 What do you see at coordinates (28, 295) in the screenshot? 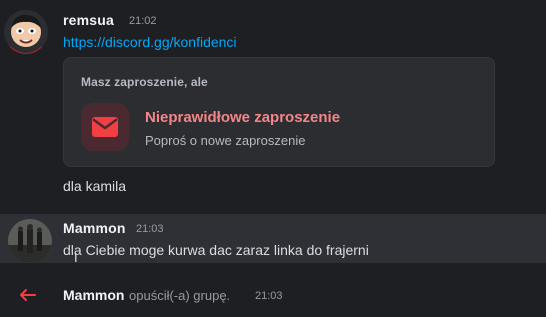
I see `leave-arrow-icon` at bounding box center [28, 295].